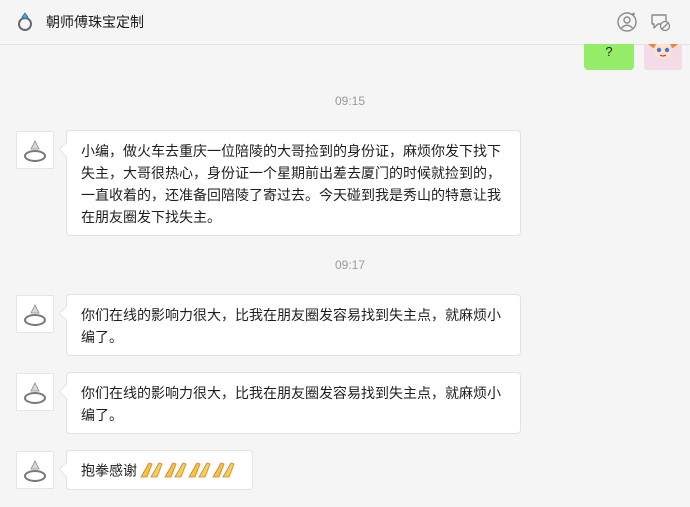  I want to click on timestamp: 09:15, so click(350, 101).